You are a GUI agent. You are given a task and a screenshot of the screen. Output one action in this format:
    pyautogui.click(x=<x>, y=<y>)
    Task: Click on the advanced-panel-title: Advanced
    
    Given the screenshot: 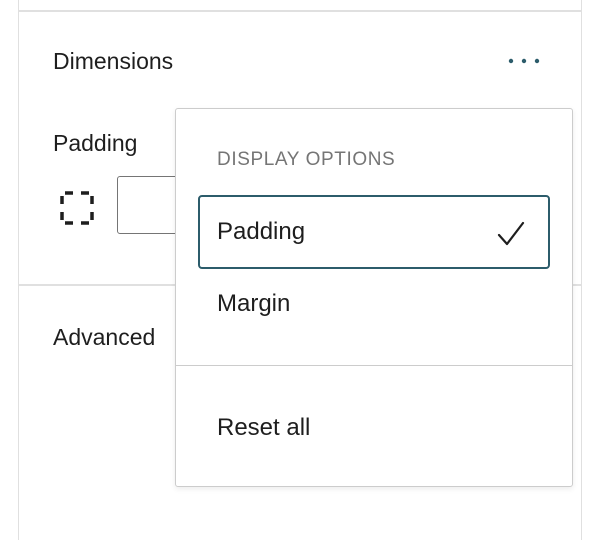 What is the action you would take?
    pyautogui.click(x=104, y=337)
    